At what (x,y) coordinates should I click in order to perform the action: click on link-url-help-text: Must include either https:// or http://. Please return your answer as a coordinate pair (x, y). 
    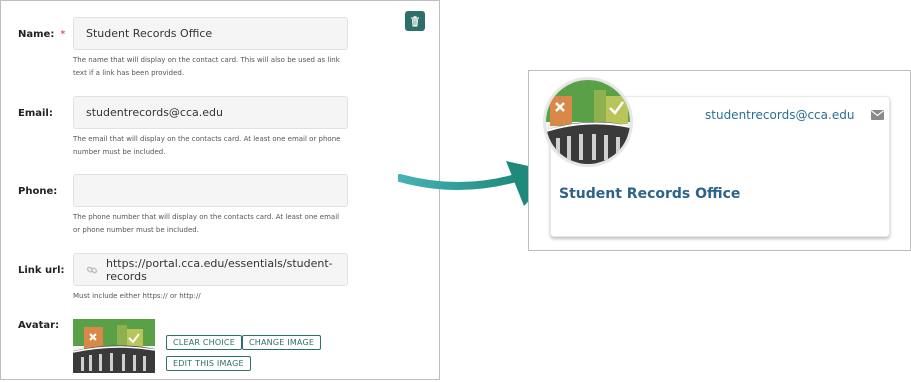
    Looking at the image, I should click on (137, 296).